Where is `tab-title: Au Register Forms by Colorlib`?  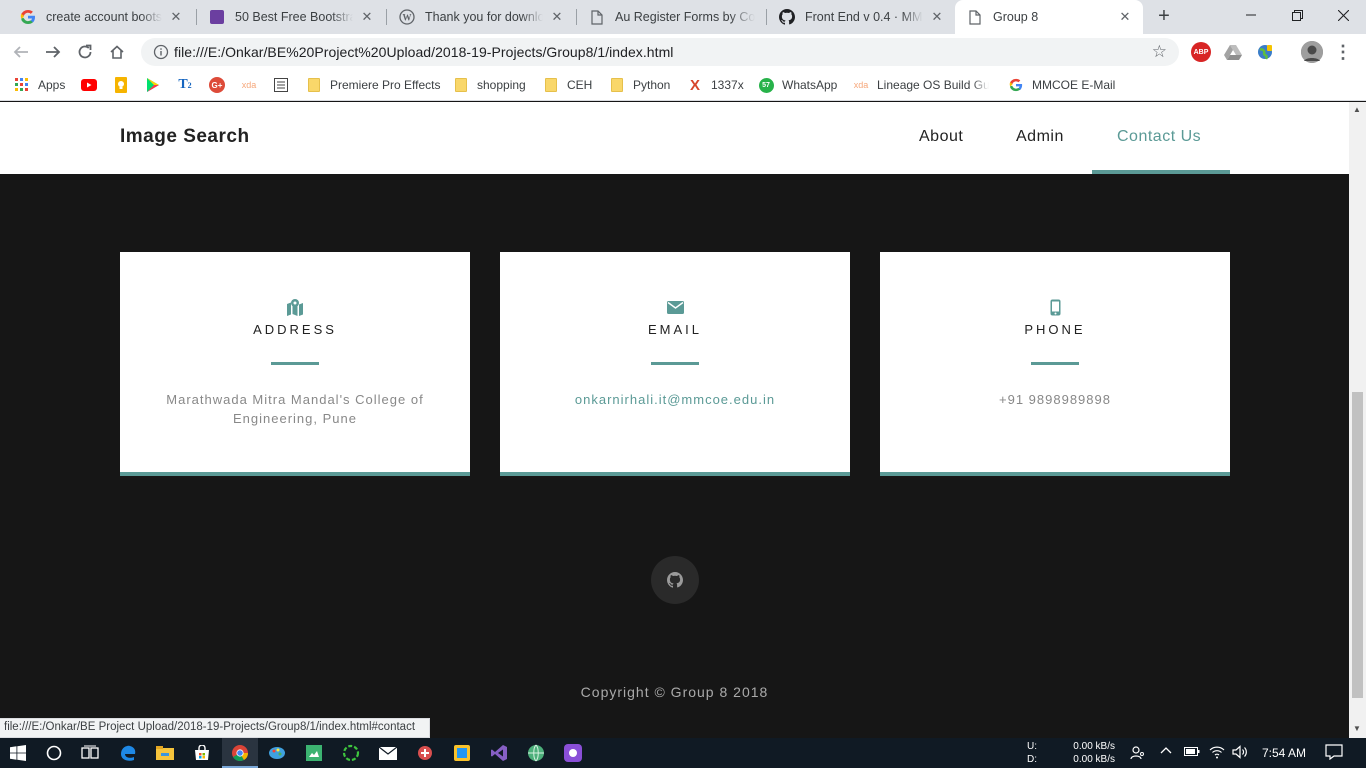 tab-title: Au Register Forms by Colorlib is located at coordinates (685, 17).